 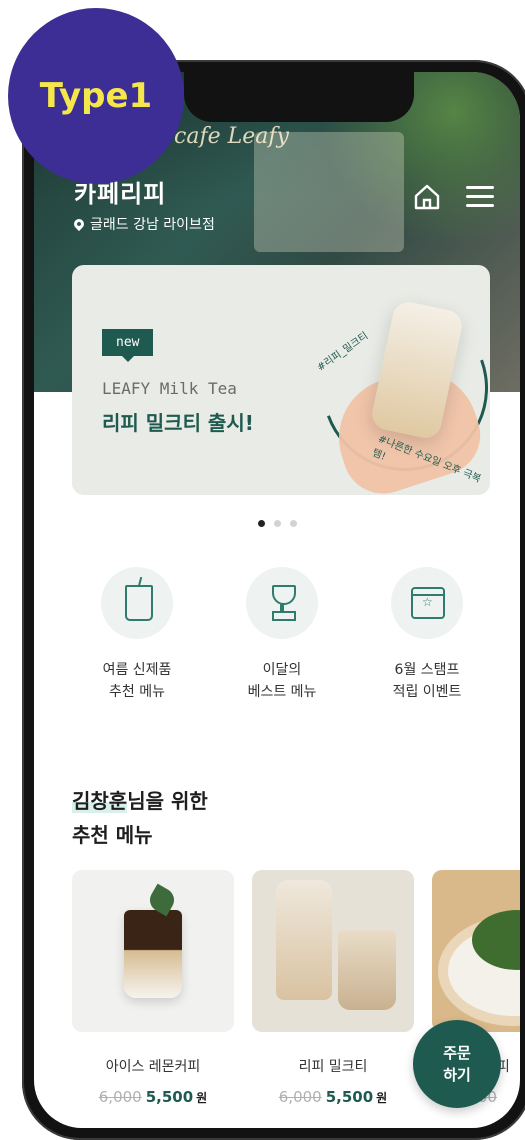 I want to click on home-icon, so click(x=427, y=197).